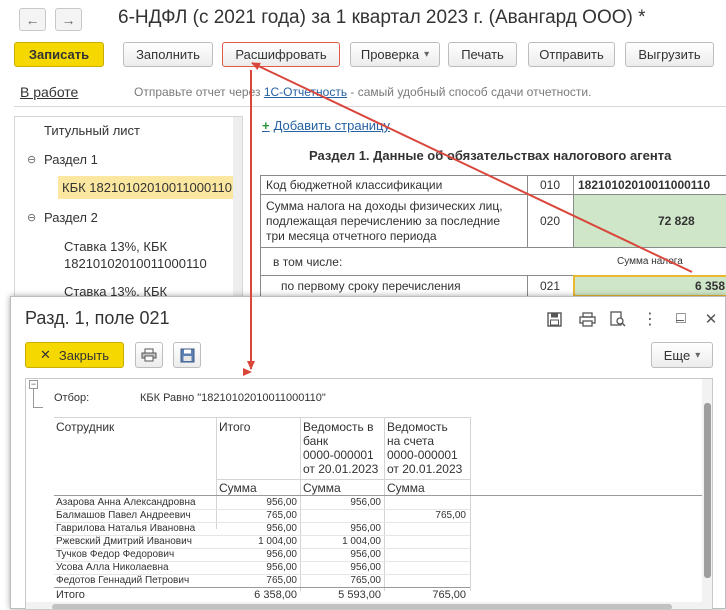 The width and height of the screenshot is (726, 610). What do you see at coordinates (411, 441) in the screenshot?
I see `col-cash-2: на счета` at bounding box center [411, 441].